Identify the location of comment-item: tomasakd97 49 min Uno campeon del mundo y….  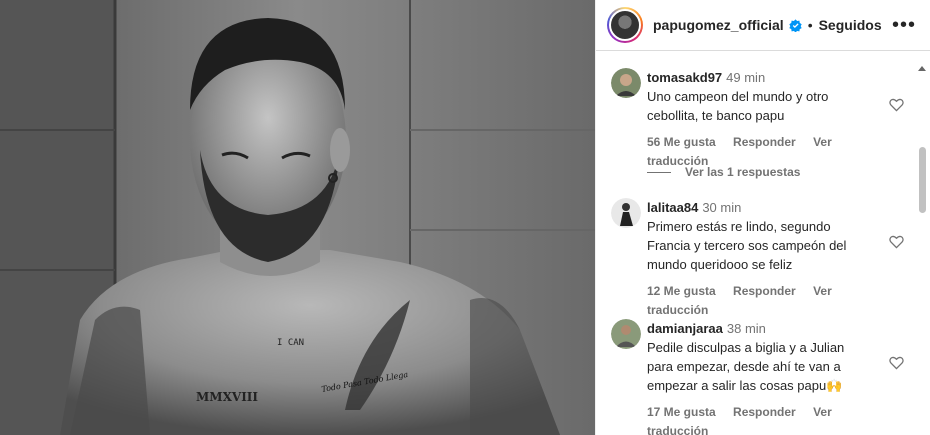
(760, 119).